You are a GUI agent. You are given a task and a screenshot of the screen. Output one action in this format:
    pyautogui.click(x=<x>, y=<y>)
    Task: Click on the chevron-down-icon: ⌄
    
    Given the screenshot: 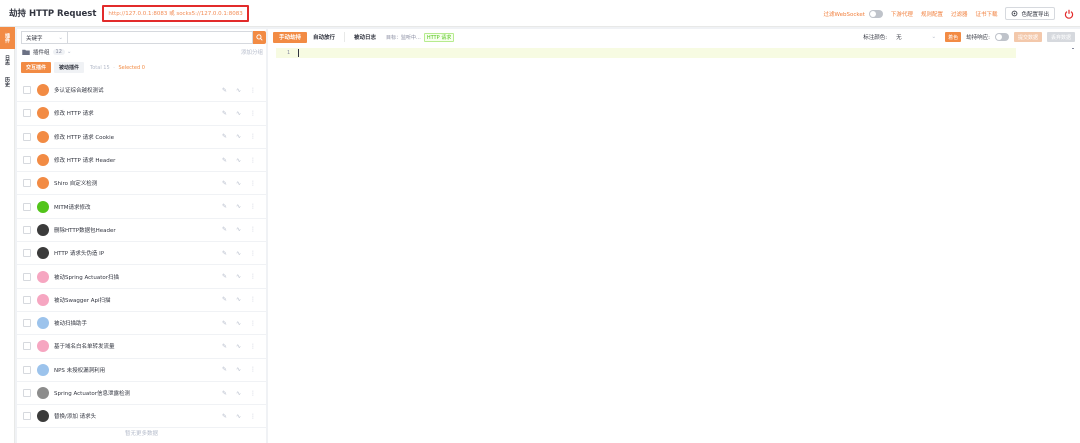 What is the action you would take?
    pyautogui.click(x=69, y=52)
    